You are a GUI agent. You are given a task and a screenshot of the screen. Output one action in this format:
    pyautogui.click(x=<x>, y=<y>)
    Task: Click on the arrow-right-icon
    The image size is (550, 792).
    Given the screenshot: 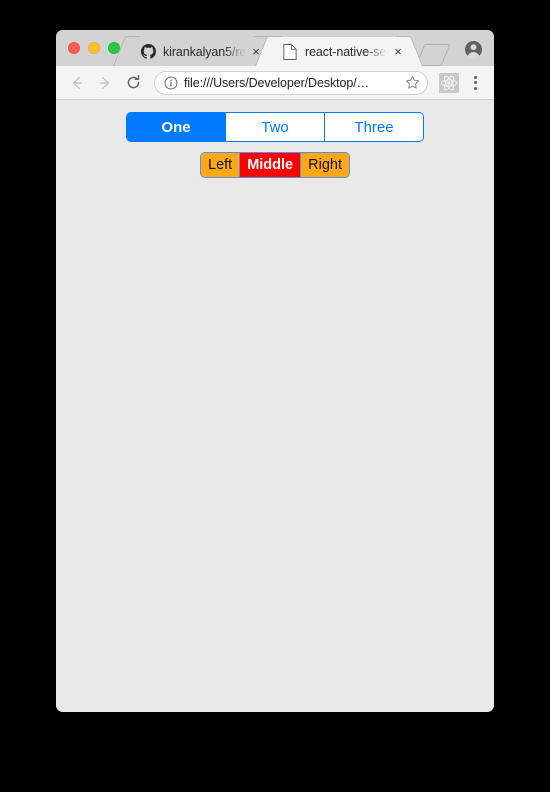 What is the action you would take?
    pyautogui.click(x=104, y=82)
    